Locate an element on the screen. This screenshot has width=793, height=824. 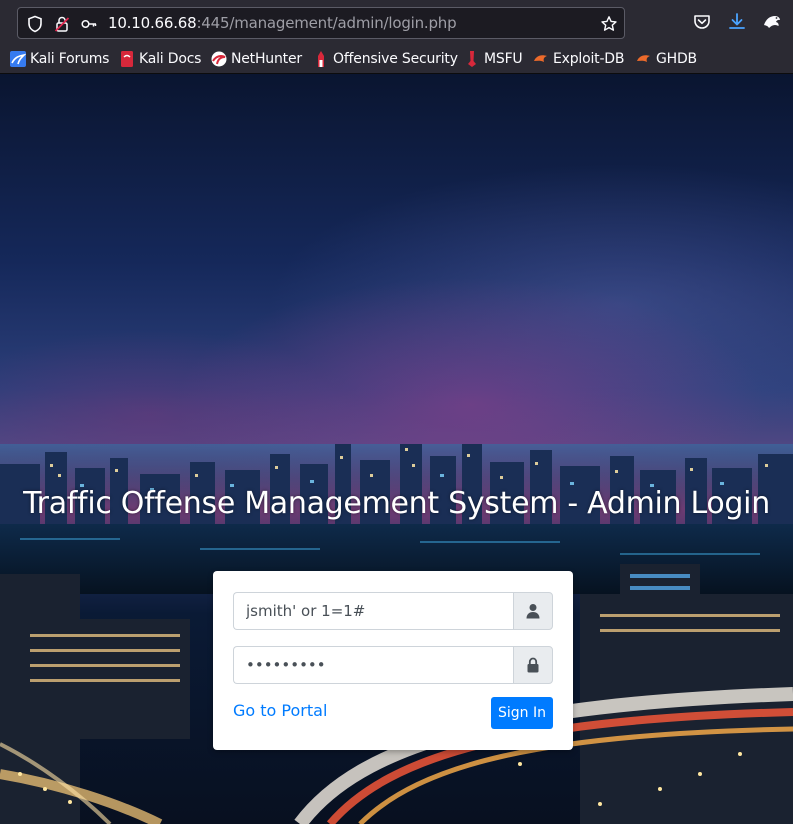
download-icon is located at coordinates (737, 22).